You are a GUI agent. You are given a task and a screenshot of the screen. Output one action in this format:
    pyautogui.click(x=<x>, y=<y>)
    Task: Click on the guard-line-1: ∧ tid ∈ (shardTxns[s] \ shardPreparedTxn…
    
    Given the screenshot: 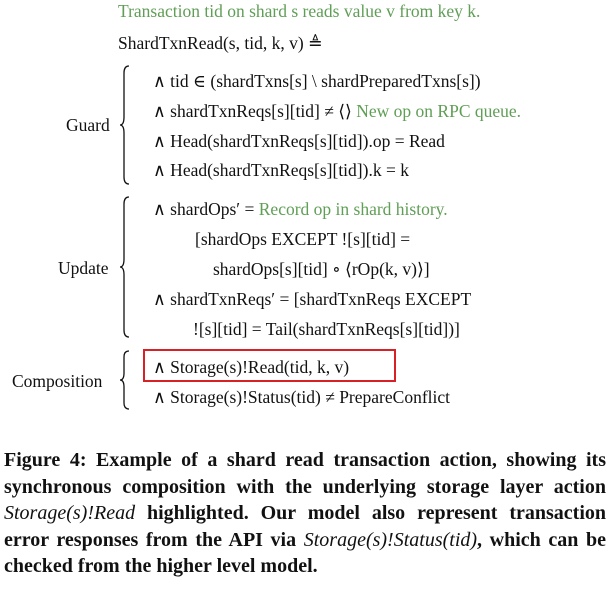 What is the action you would take?
    pyautogui.click(x=317, y=81)
    